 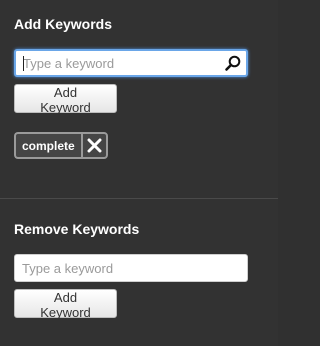 What do you see at coordinates (77, 229) in the screenshot?
I see `remove-keywords-title: Remove Keywords` at bounding box center [77, 229].